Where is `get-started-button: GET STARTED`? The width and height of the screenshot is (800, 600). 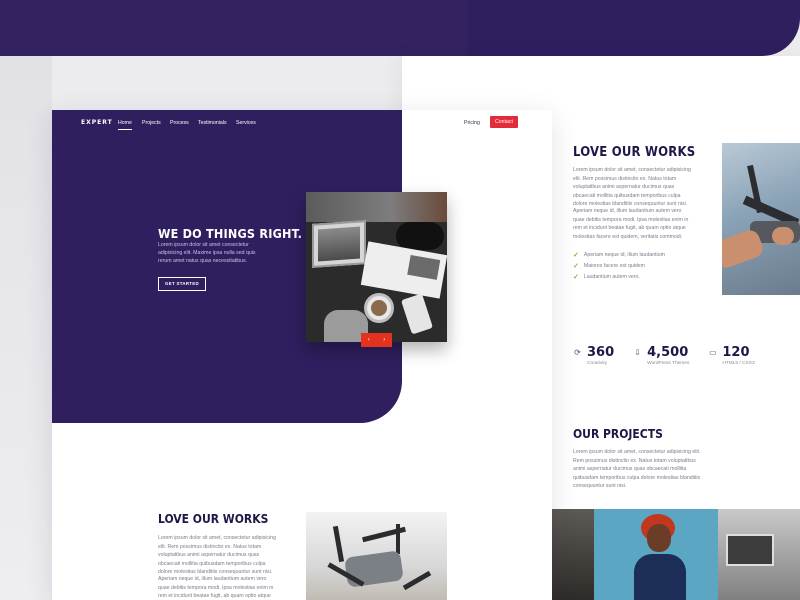 get-started-button: GET STARTED is located at coordinates (182, 284).